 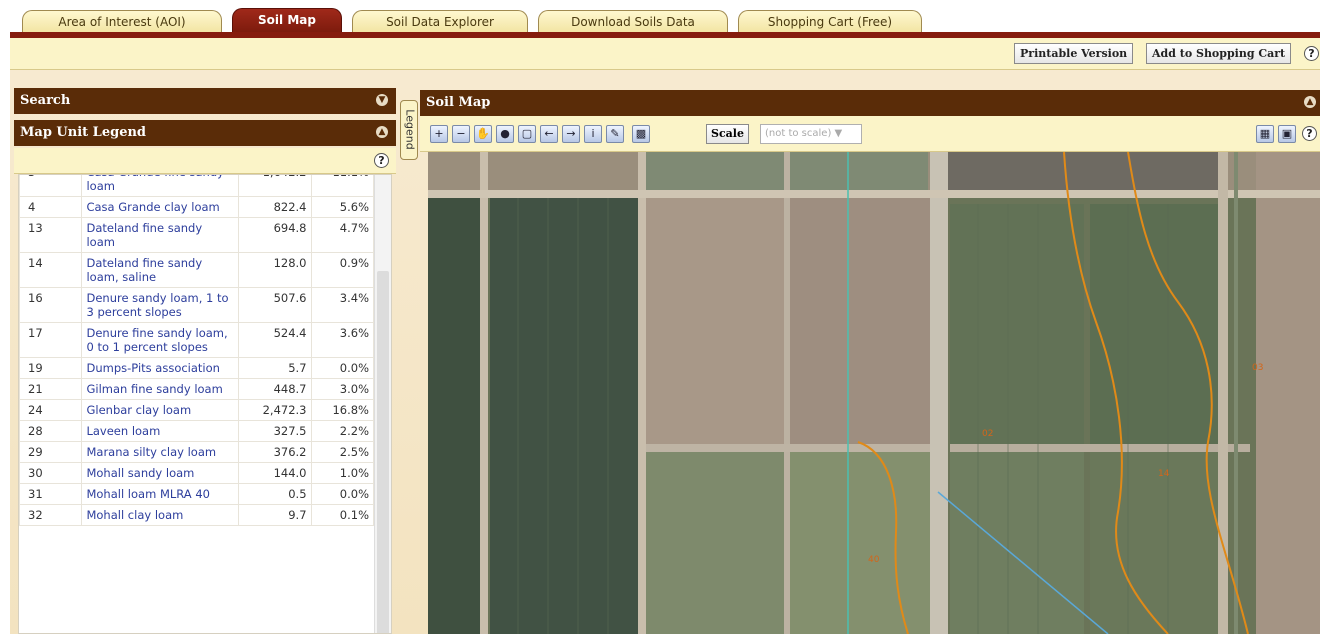 What do you see at coordinates (483, 134) in the screenshot?
I see `pan-hand-icon: ✋` at bounding box center [483, 134].